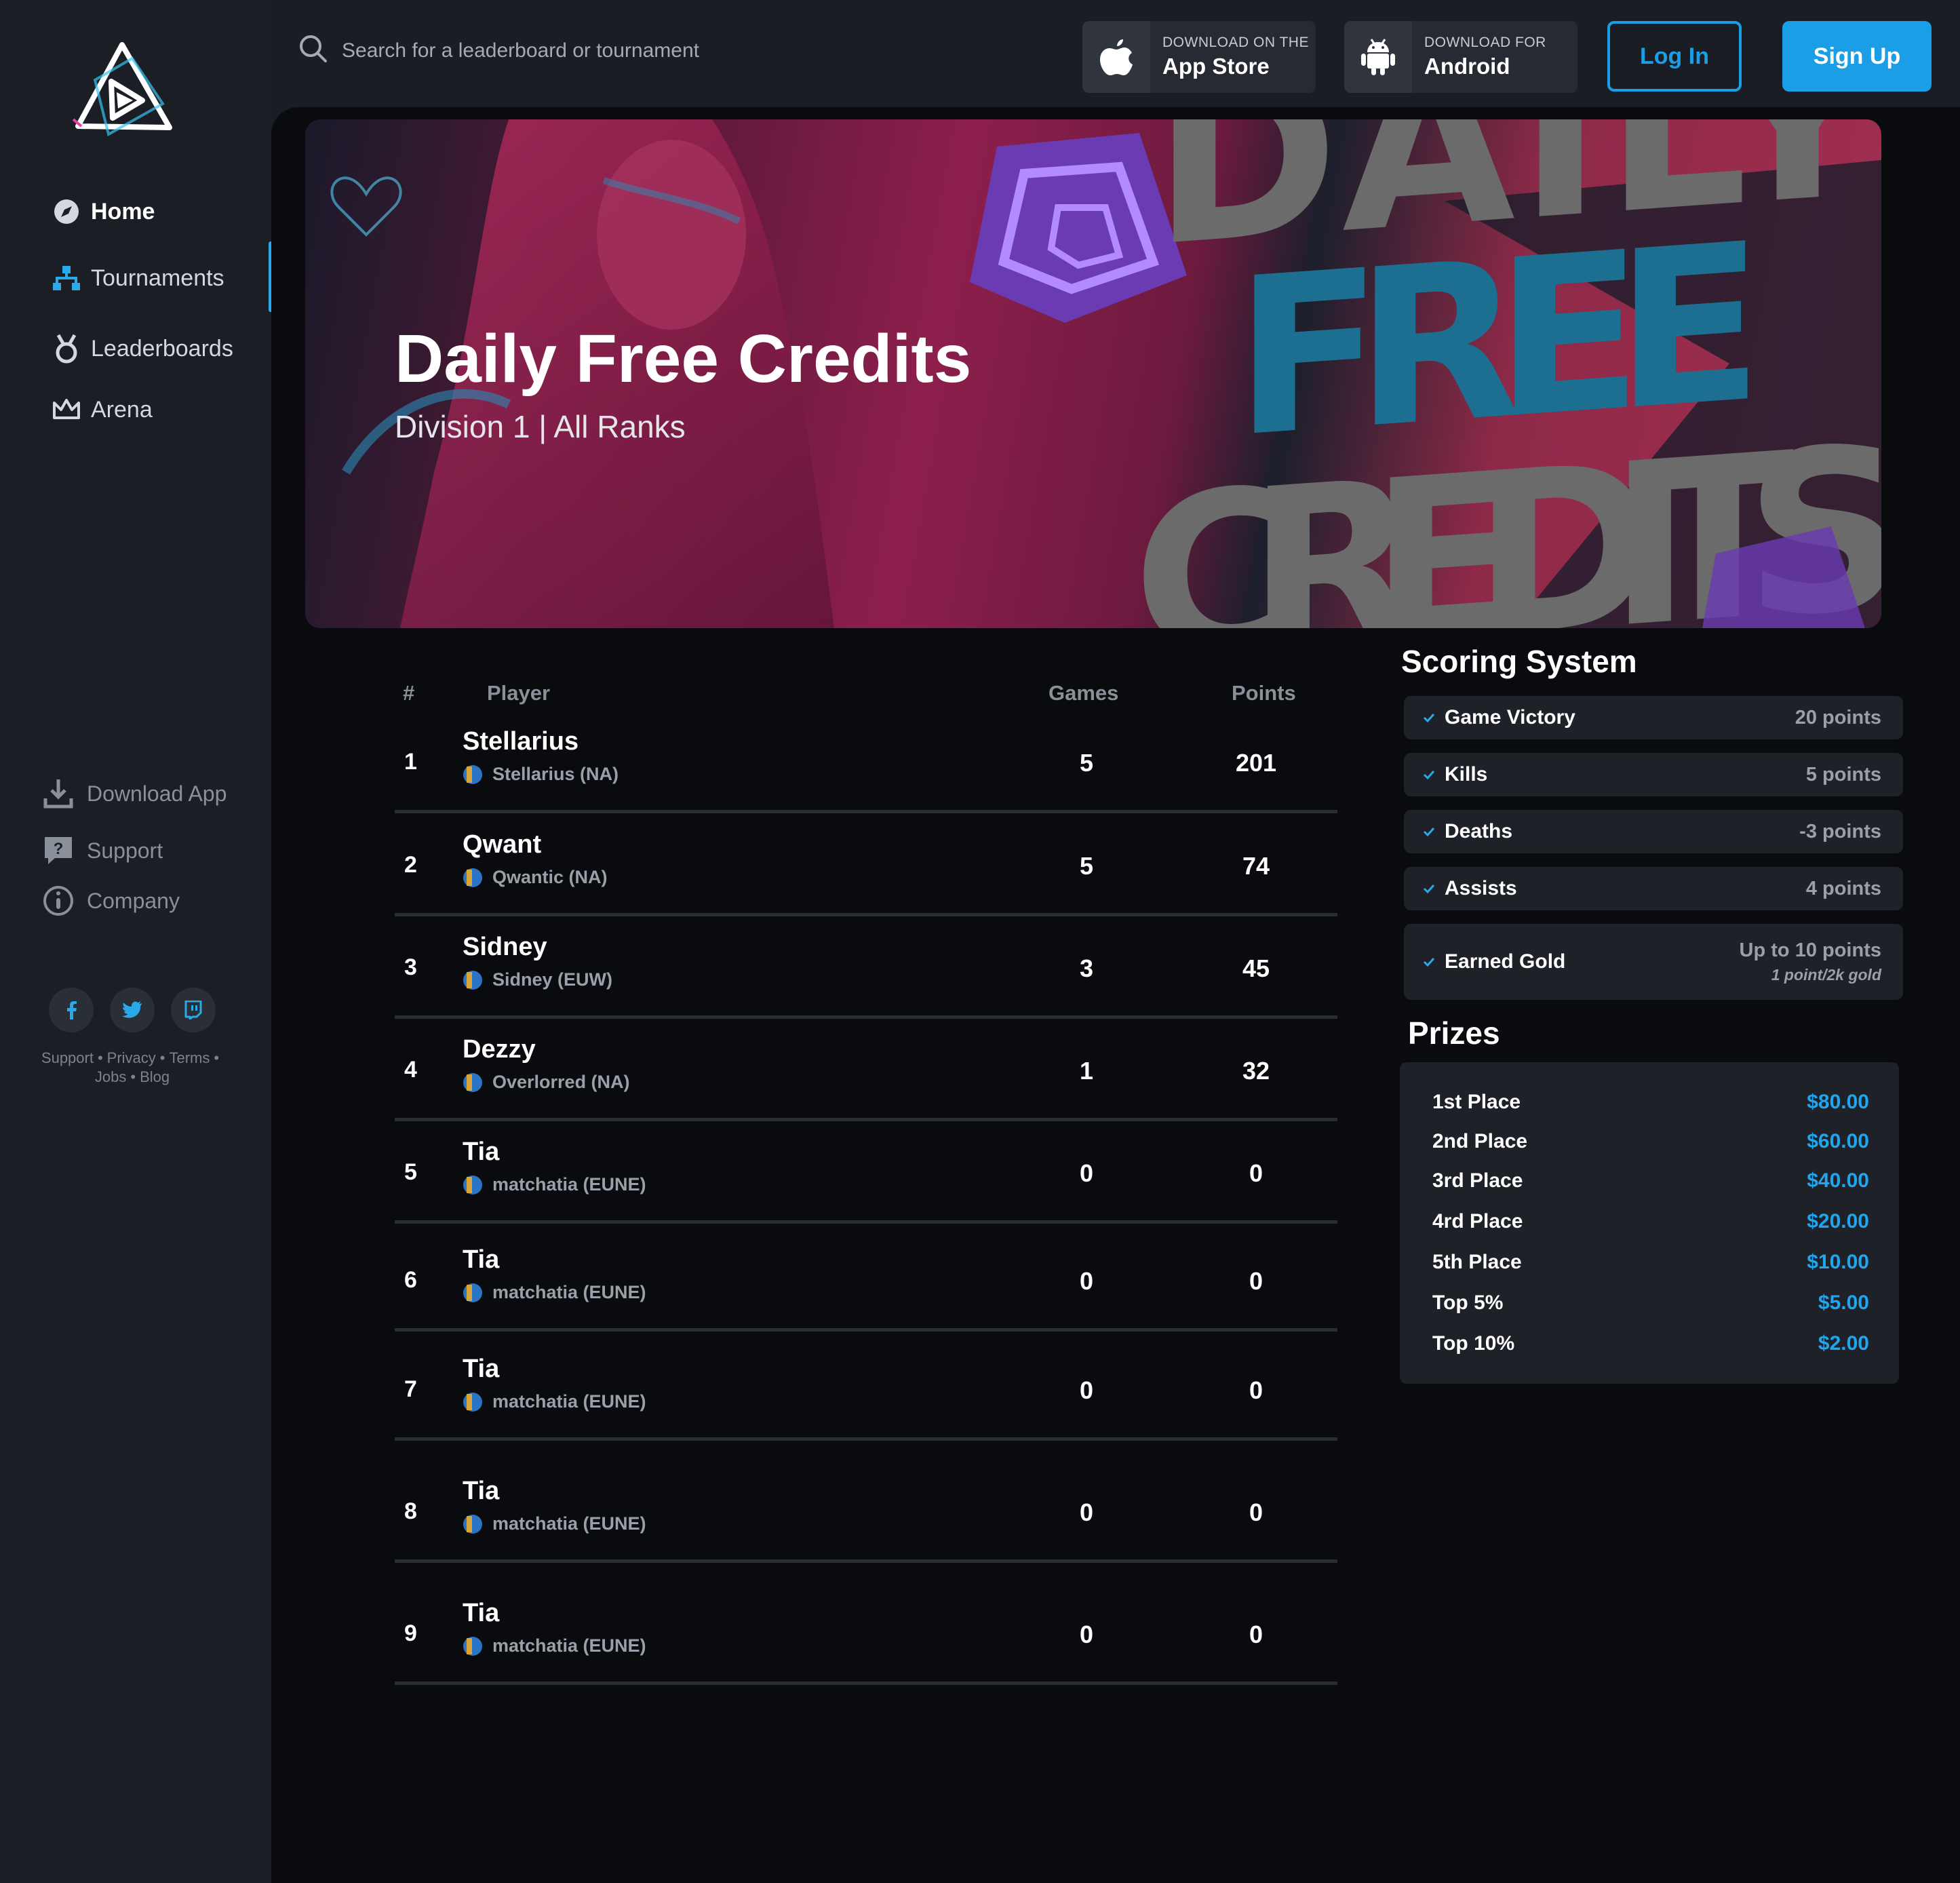 Image resolution: width=1960 pixels, height=1883 pixels. I want to click on scoring-label: Deaths, so click(1479, 831).